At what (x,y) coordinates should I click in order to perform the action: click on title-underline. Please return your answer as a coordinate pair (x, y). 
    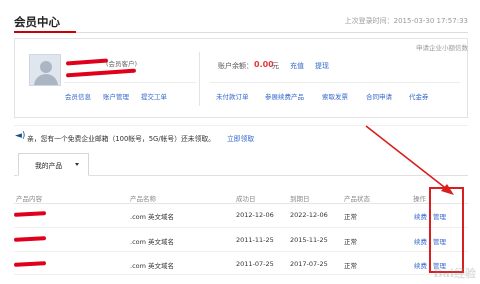
    Looking at the image, I should click on (45, 32).